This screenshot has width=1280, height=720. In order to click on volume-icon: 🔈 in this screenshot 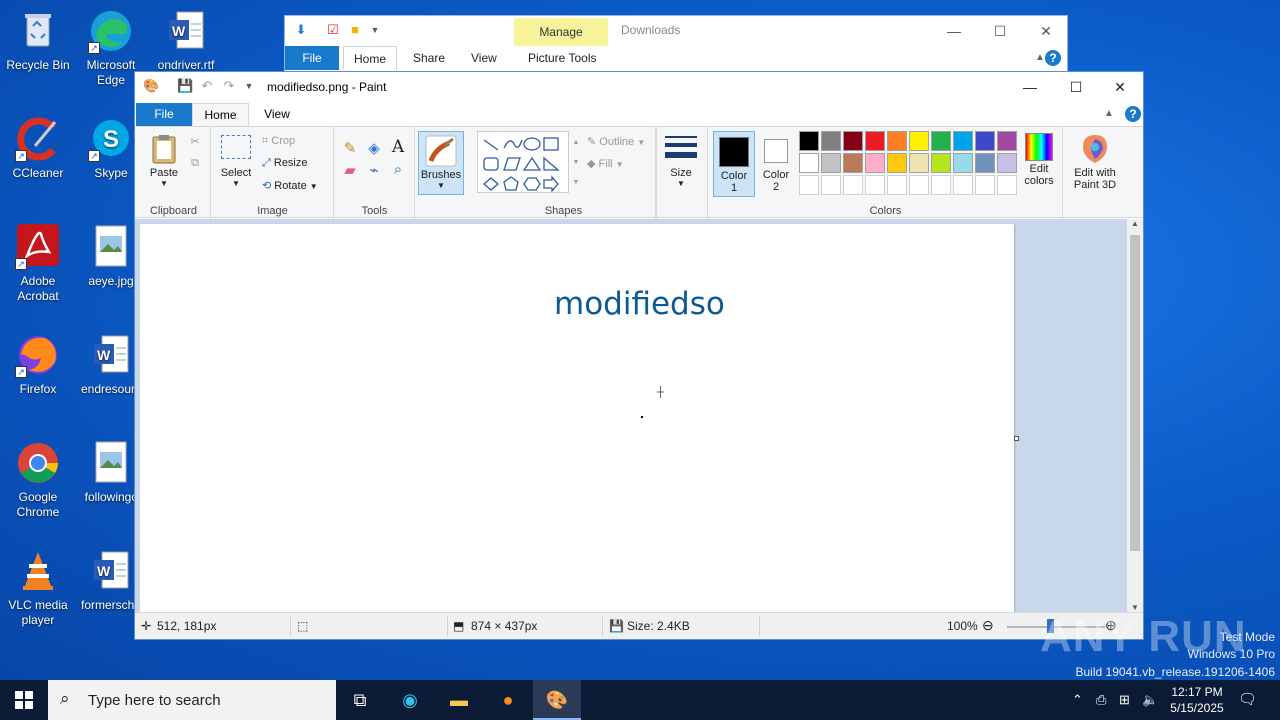, I will do `click(1150, 700)`.